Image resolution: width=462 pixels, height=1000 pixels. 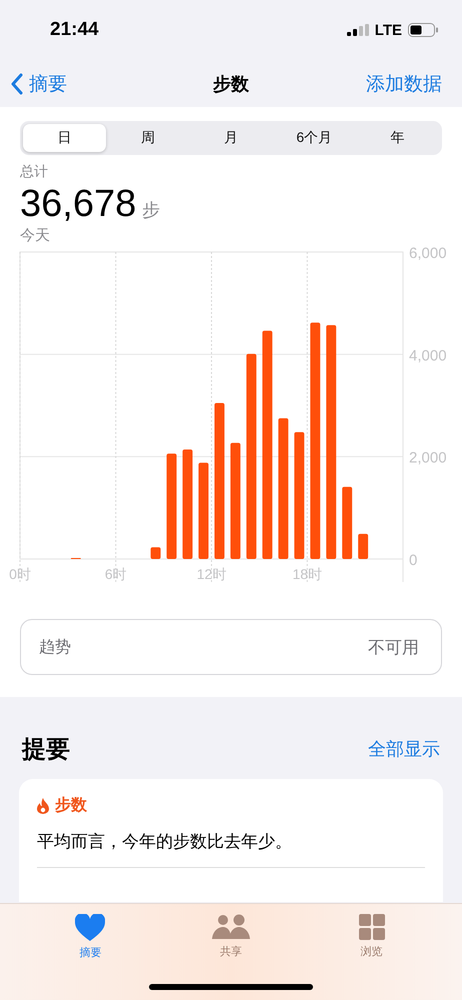 I want to click on trend-card: 趋势 不可用, so click(x=231, y=647).